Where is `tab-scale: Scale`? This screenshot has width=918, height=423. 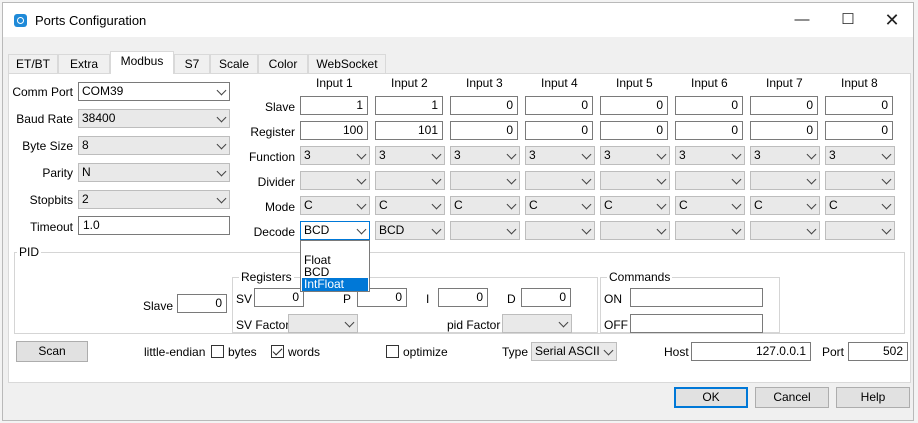
tab-scale: Scale is located at coordinates (234, 63).